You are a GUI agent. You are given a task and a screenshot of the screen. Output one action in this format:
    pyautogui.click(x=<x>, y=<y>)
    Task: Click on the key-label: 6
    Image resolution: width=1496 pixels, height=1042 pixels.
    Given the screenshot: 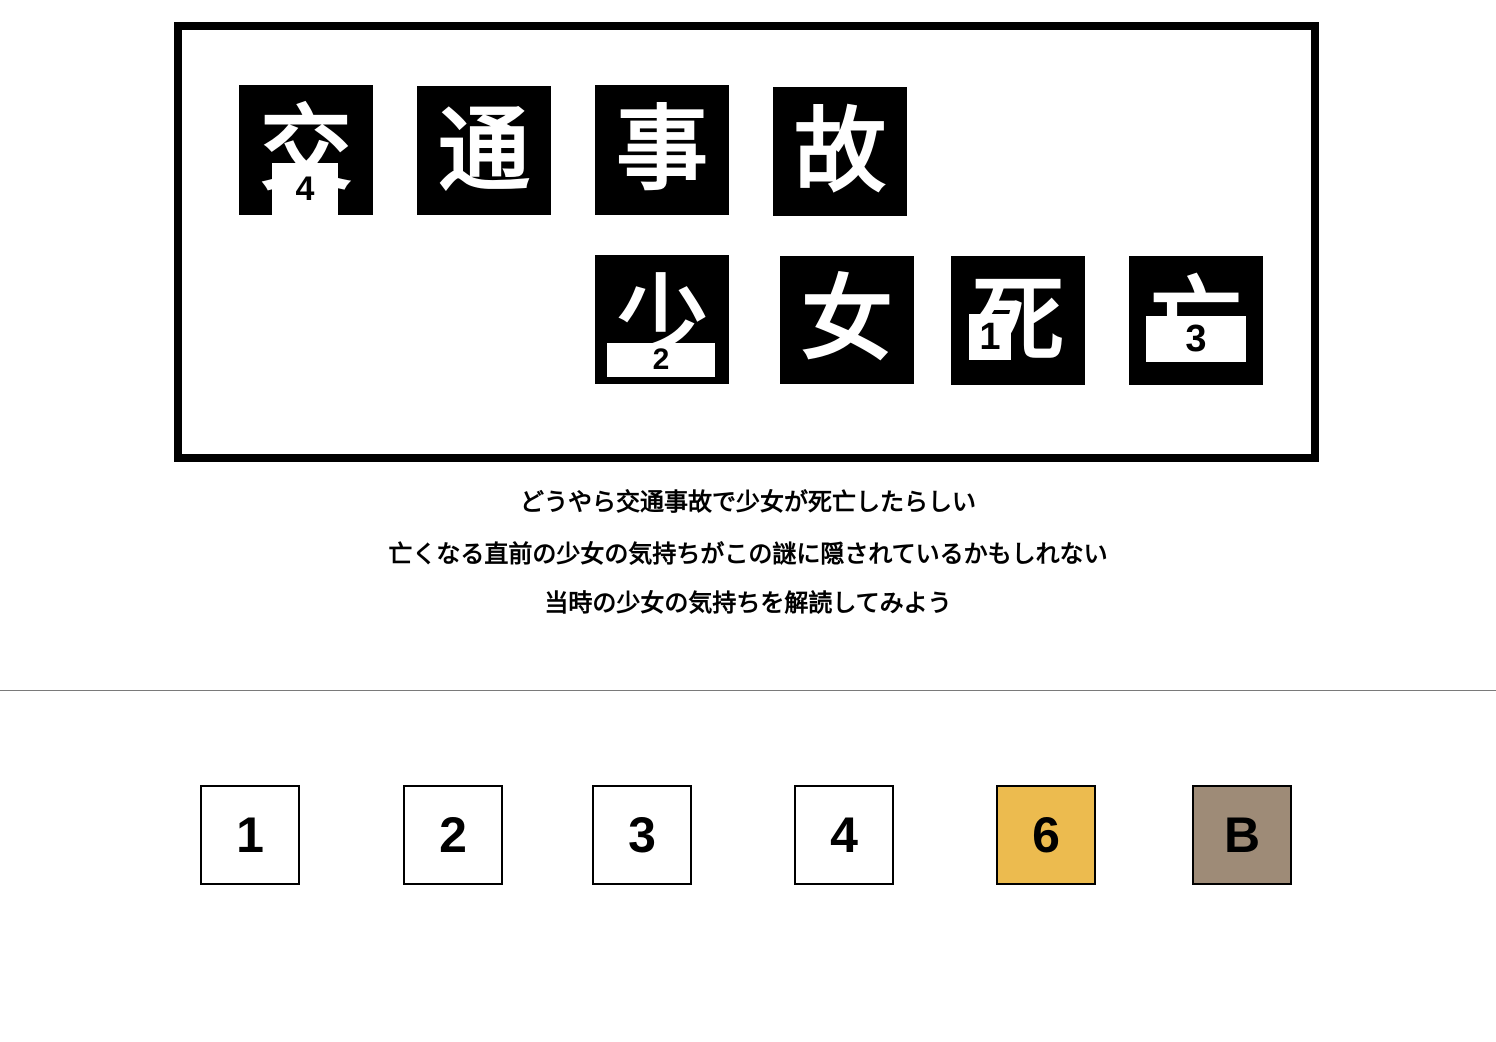 What is the action you would take?
    pyautogui.click(x=1046, y=835)
    